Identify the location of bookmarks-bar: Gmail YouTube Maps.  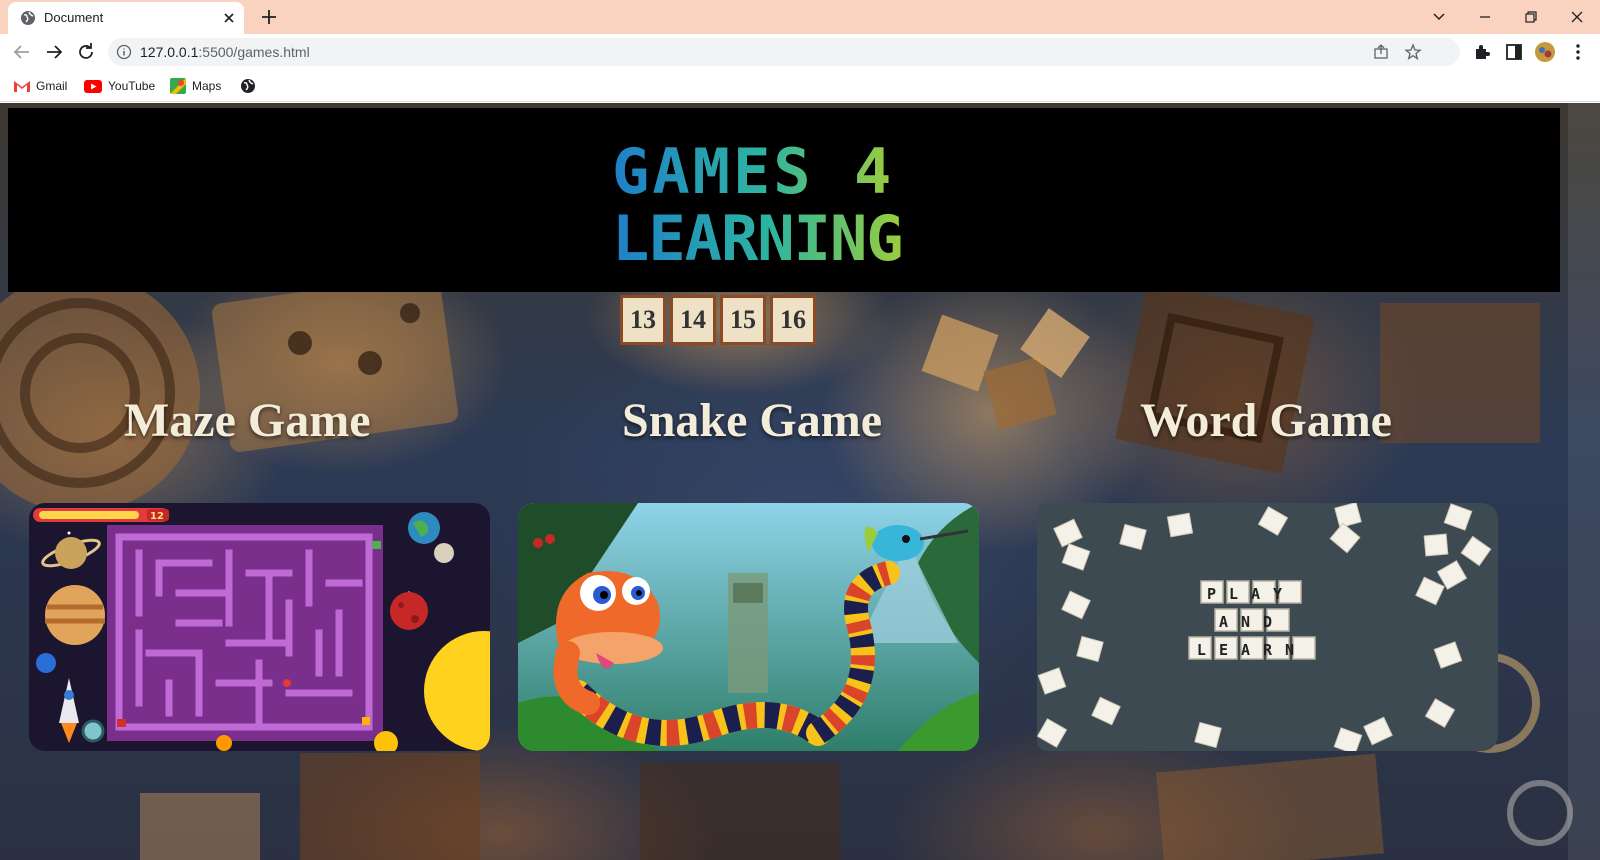
(800, 86).